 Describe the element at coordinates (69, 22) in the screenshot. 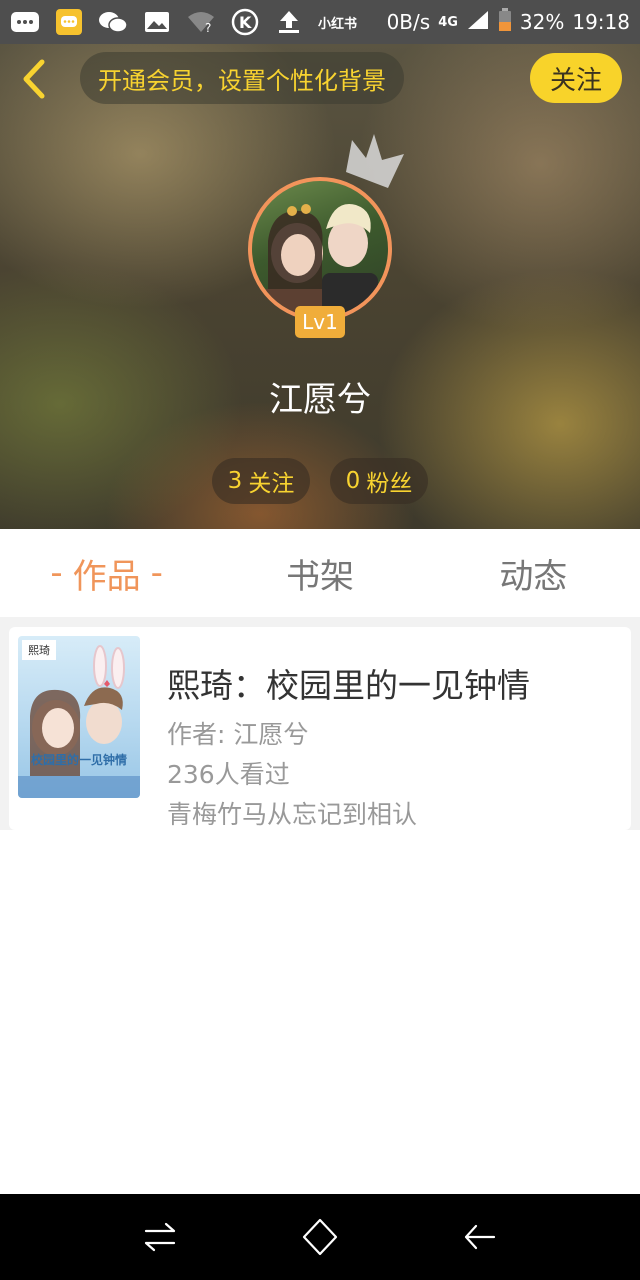

I see `chat-bubble-icon` at that location.